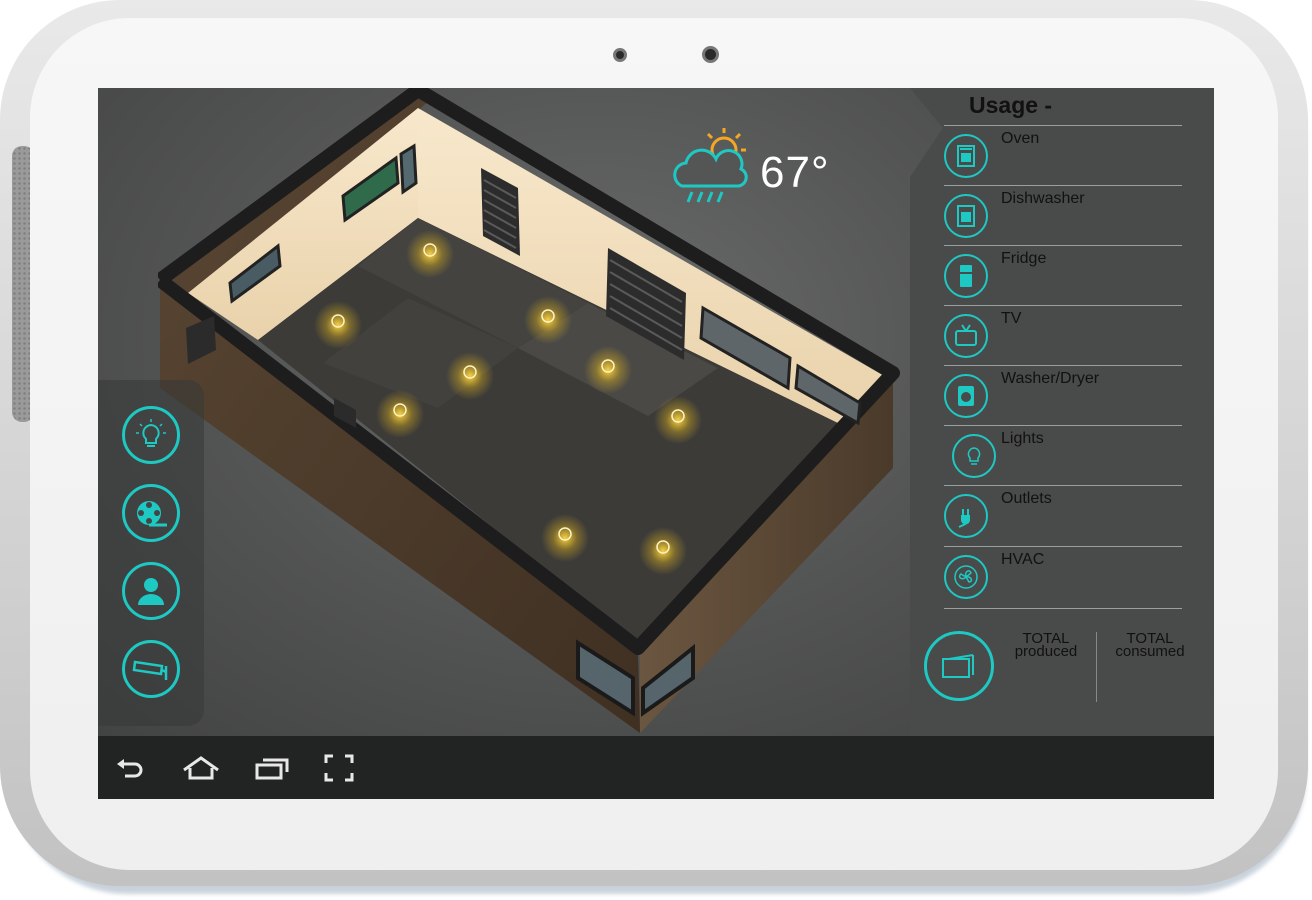 Image resolution: width=1312 pixels, height=900 pixels. I want to click on fullscreen-button, so click(341, 768).